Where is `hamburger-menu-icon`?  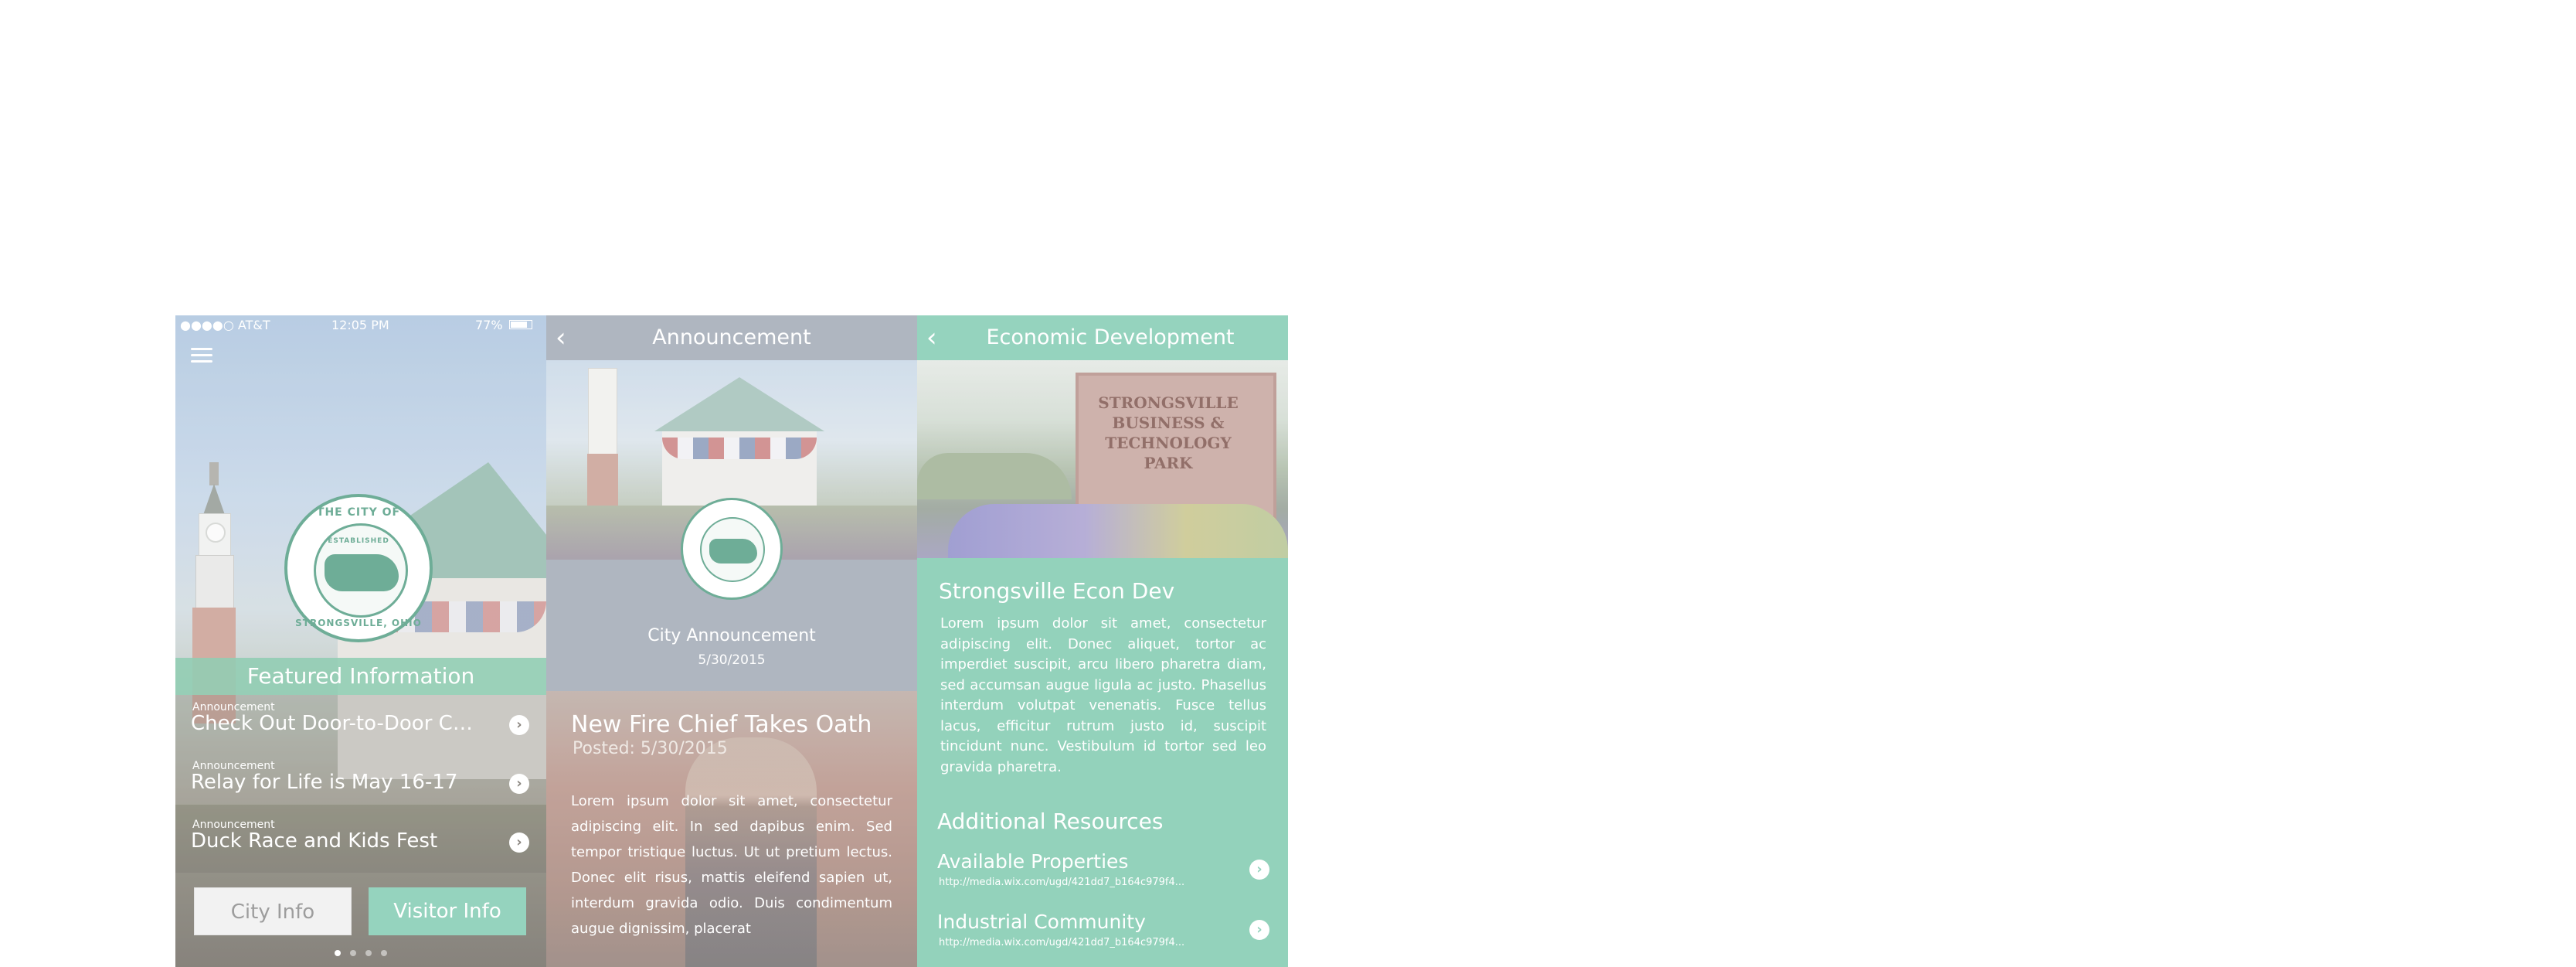
hamburger-menu-icon is located at coordinates (201, 356).